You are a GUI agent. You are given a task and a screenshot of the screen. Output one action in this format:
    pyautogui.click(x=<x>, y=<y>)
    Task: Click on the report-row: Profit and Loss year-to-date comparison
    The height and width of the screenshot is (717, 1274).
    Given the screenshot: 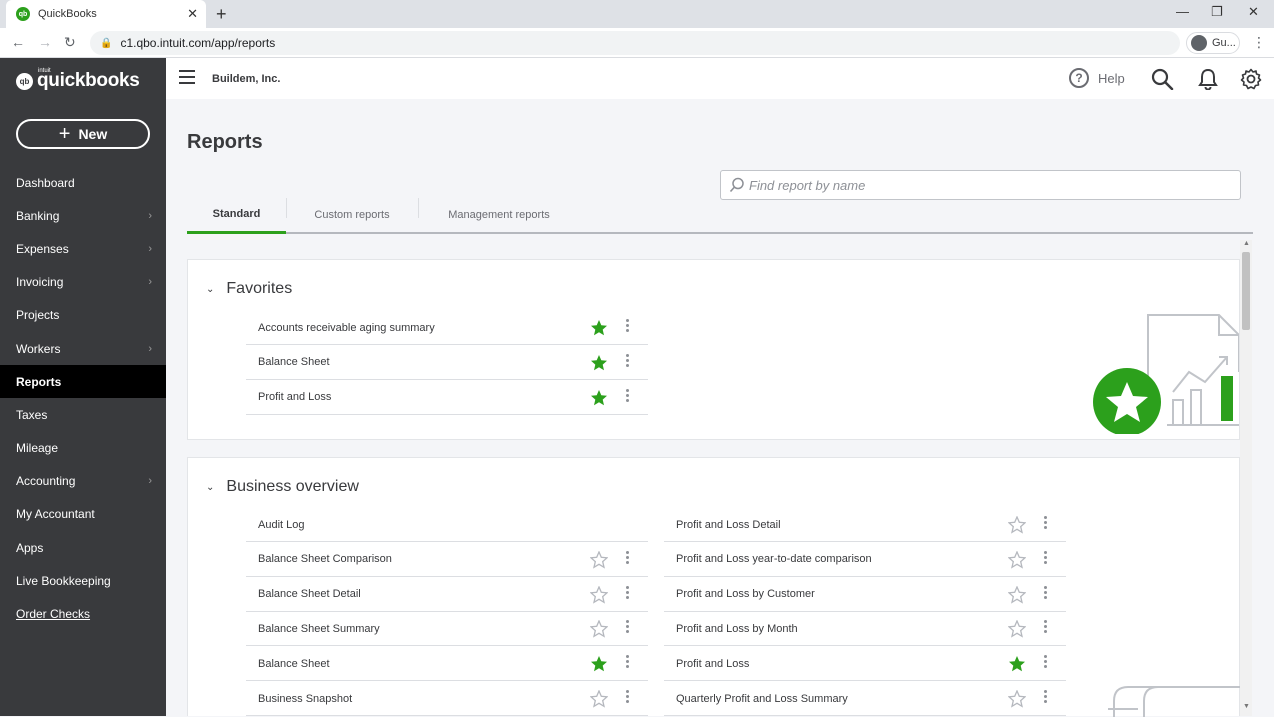 What is the action you would take?
    pyautogui.click(x=865, y=560)
    